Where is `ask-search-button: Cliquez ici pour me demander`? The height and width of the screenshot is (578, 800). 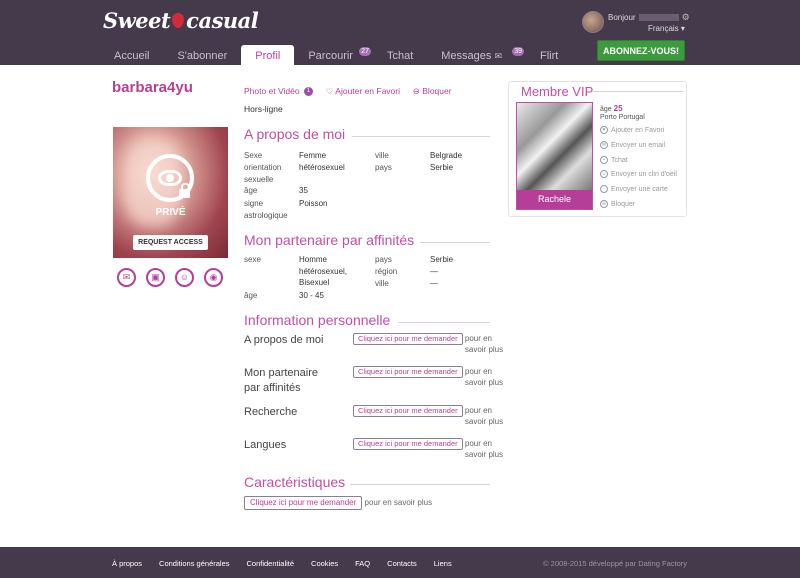
ask-search-button: Cliquez ici pour me demander is located at coordinates (408, 411).